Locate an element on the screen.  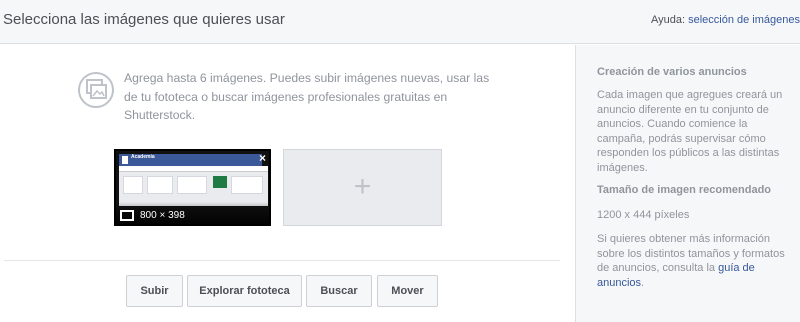
image-size-value: 1200 x 444 píxeles is located at coordinates (643, 215).